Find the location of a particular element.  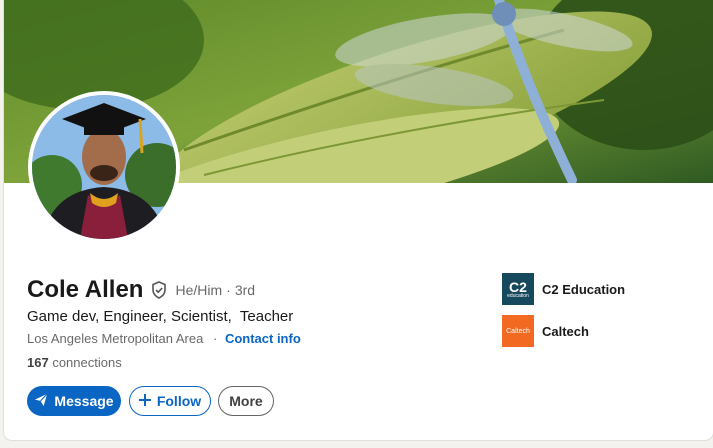

follow-button: Follow is located at coordinates (170, 401).